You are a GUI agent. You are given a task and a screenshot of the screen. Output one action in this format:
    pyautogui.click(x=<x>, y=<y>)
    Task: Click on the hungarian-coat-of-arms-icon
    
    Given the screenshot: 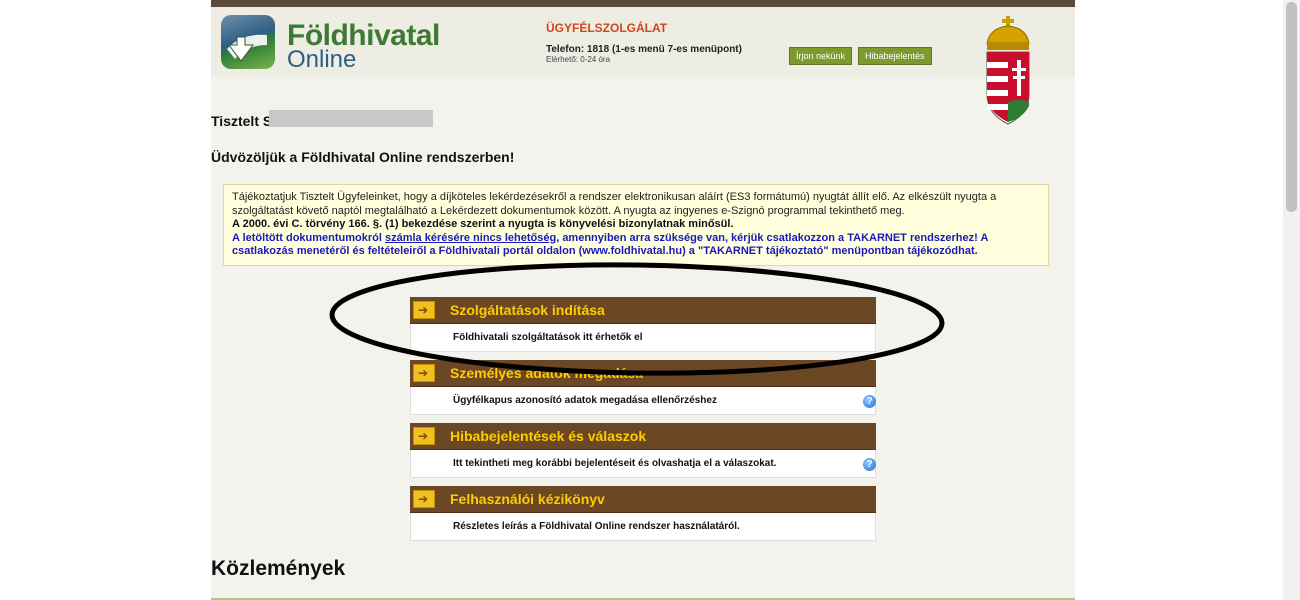 What is the action you would take?
    pyautogui.click(x=1010, y=71)
    